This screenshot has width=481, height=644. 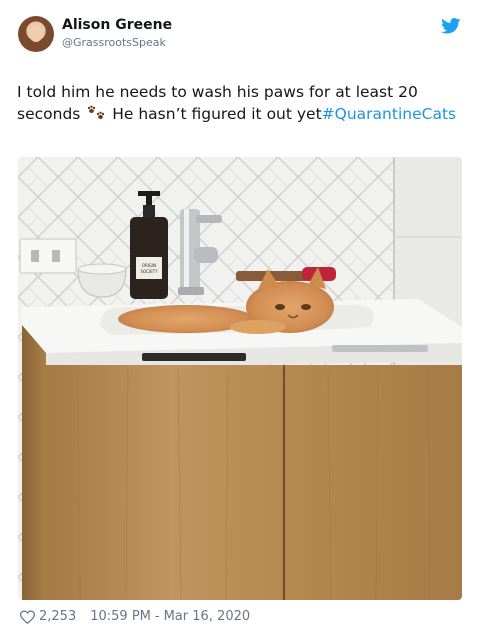 I want to click on cabinet-handle-left, so click(x=194, y=357).